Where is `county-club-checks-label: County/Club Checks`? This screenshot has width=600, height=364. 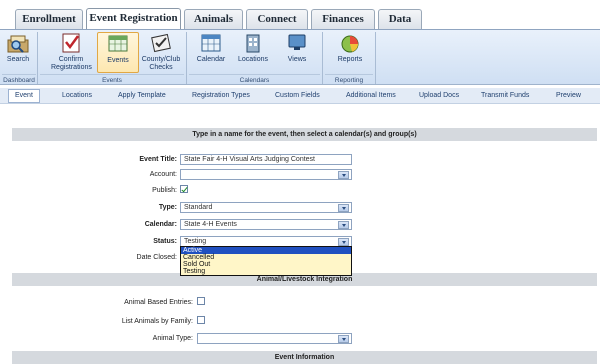 county-club-checks-label: County/Club Checks is located at coordinates (161, 63).